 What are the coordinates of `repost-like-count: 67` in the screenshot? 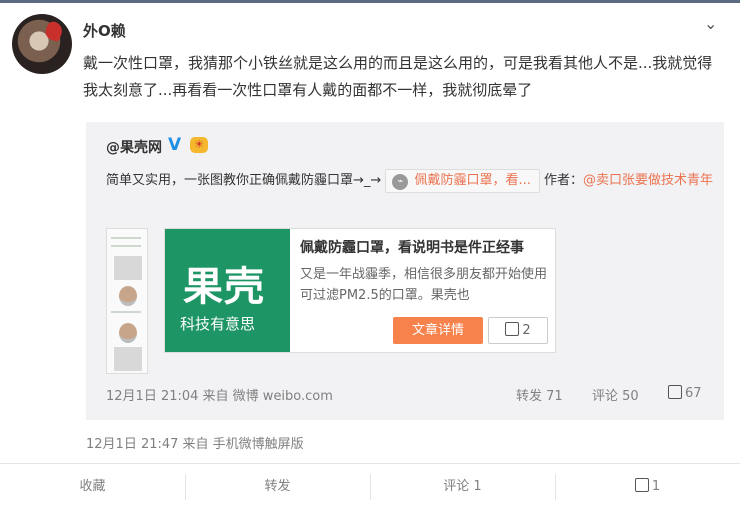 It's located at (693, 393).